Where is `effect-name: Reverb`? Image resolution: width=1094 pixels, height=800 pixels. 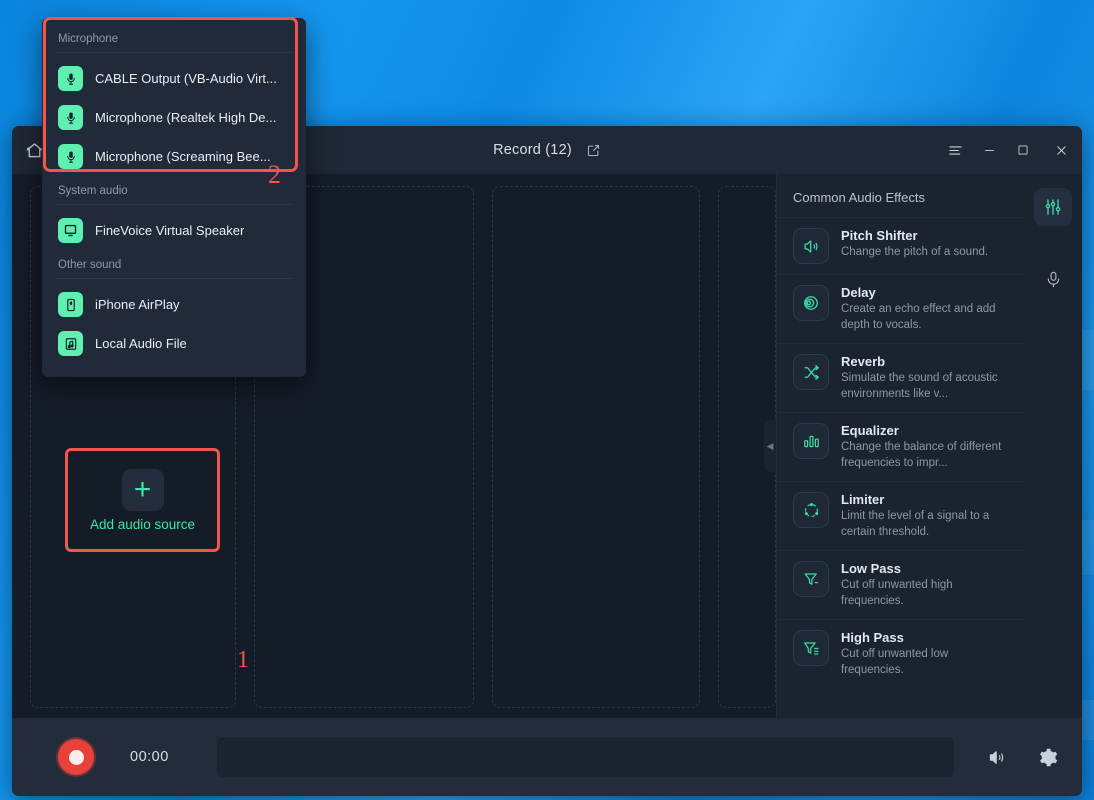
effect-name: Reverb is located at coordinates (863, 362).